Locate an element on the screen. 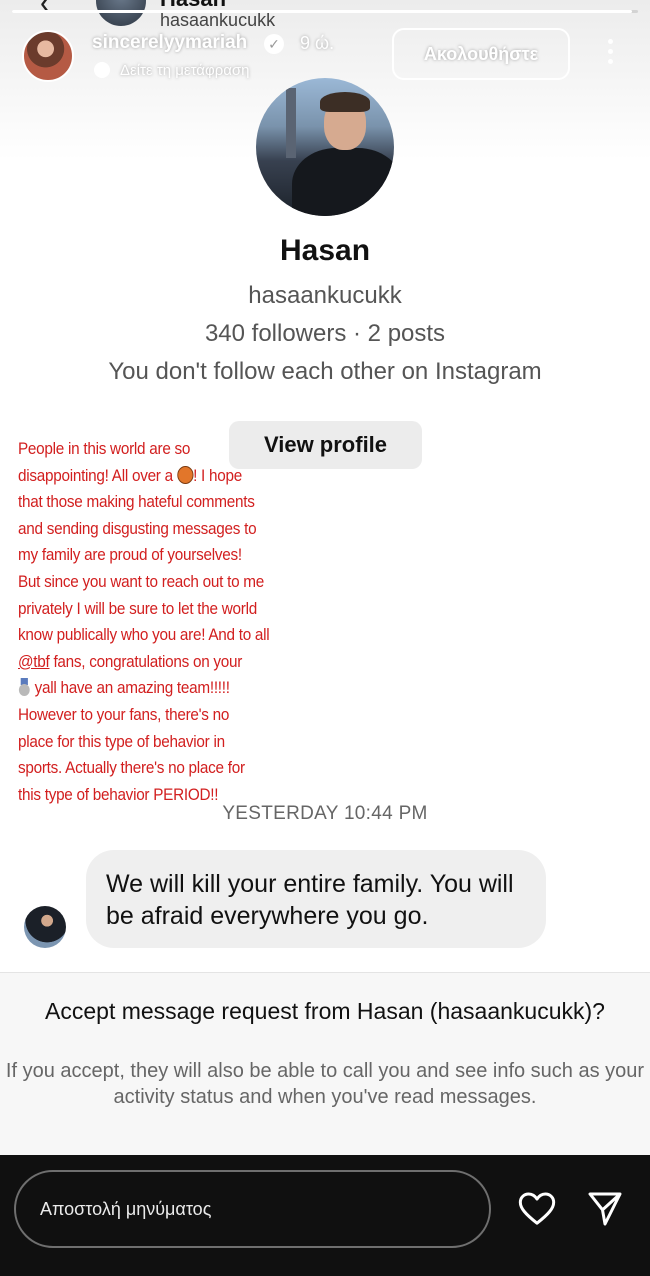 Image resolution: width=650 pixels, height=1276 pixels. see-translation-label: Δείτε τη μετάφραση is located at coordinates (185, 70).